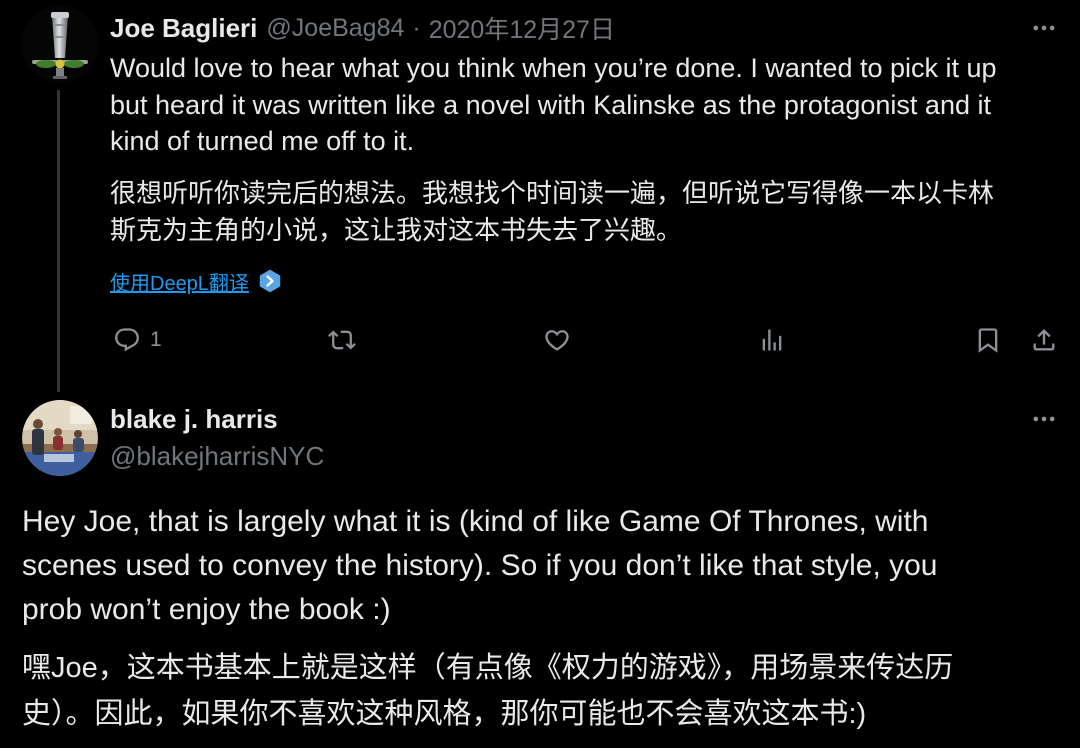  I want to click on reply-button: 1, so click(137, 340).